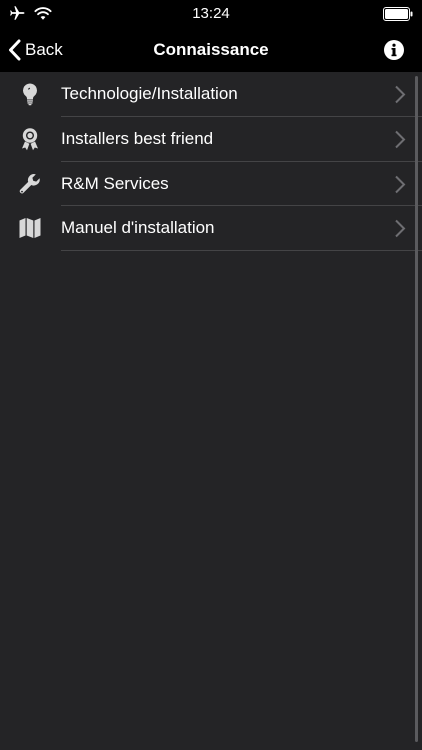 This screenshot has width=422, height=750. I want to click on status-bar: 13:24, so click(211, 14).